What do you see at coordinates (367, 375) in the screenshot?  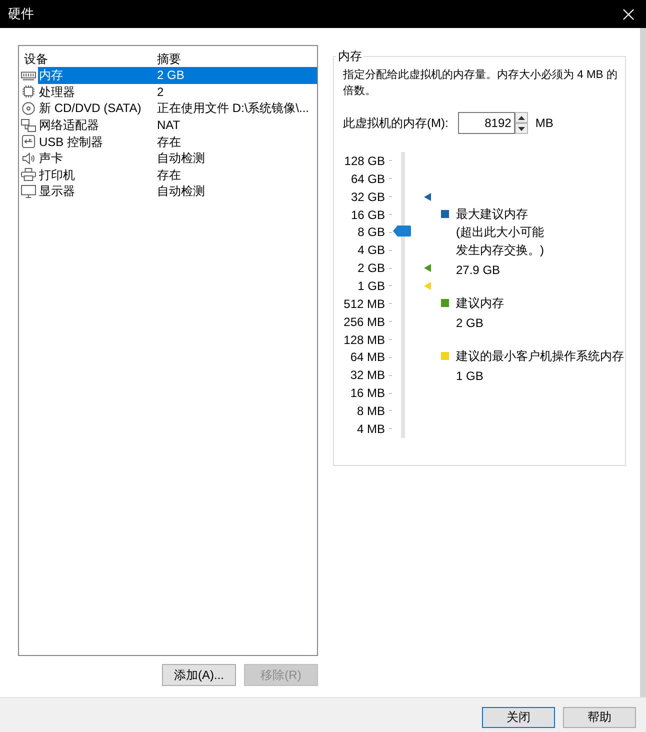 I see `tick-label: 32 MB` at bounding box center [367, 375].